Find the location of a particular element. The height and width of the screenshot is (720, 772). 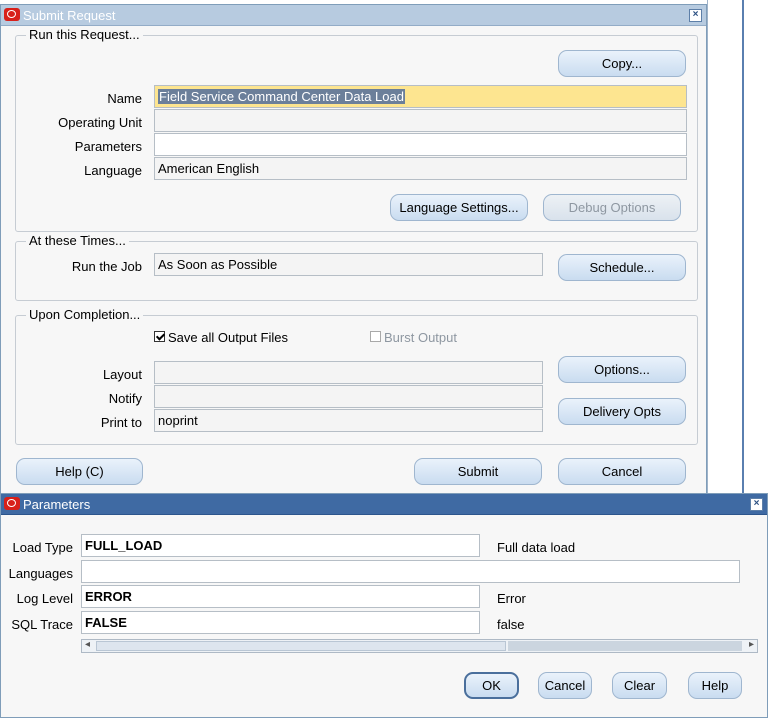

parameters-label: Parameters is located at coordinates (108, 146).